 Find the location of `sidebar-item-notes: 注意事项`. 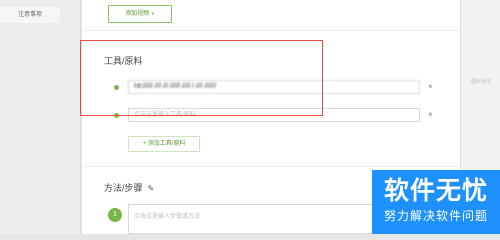

sidebar-item-notes: 注意事项 is located at coordinates (30, 15).